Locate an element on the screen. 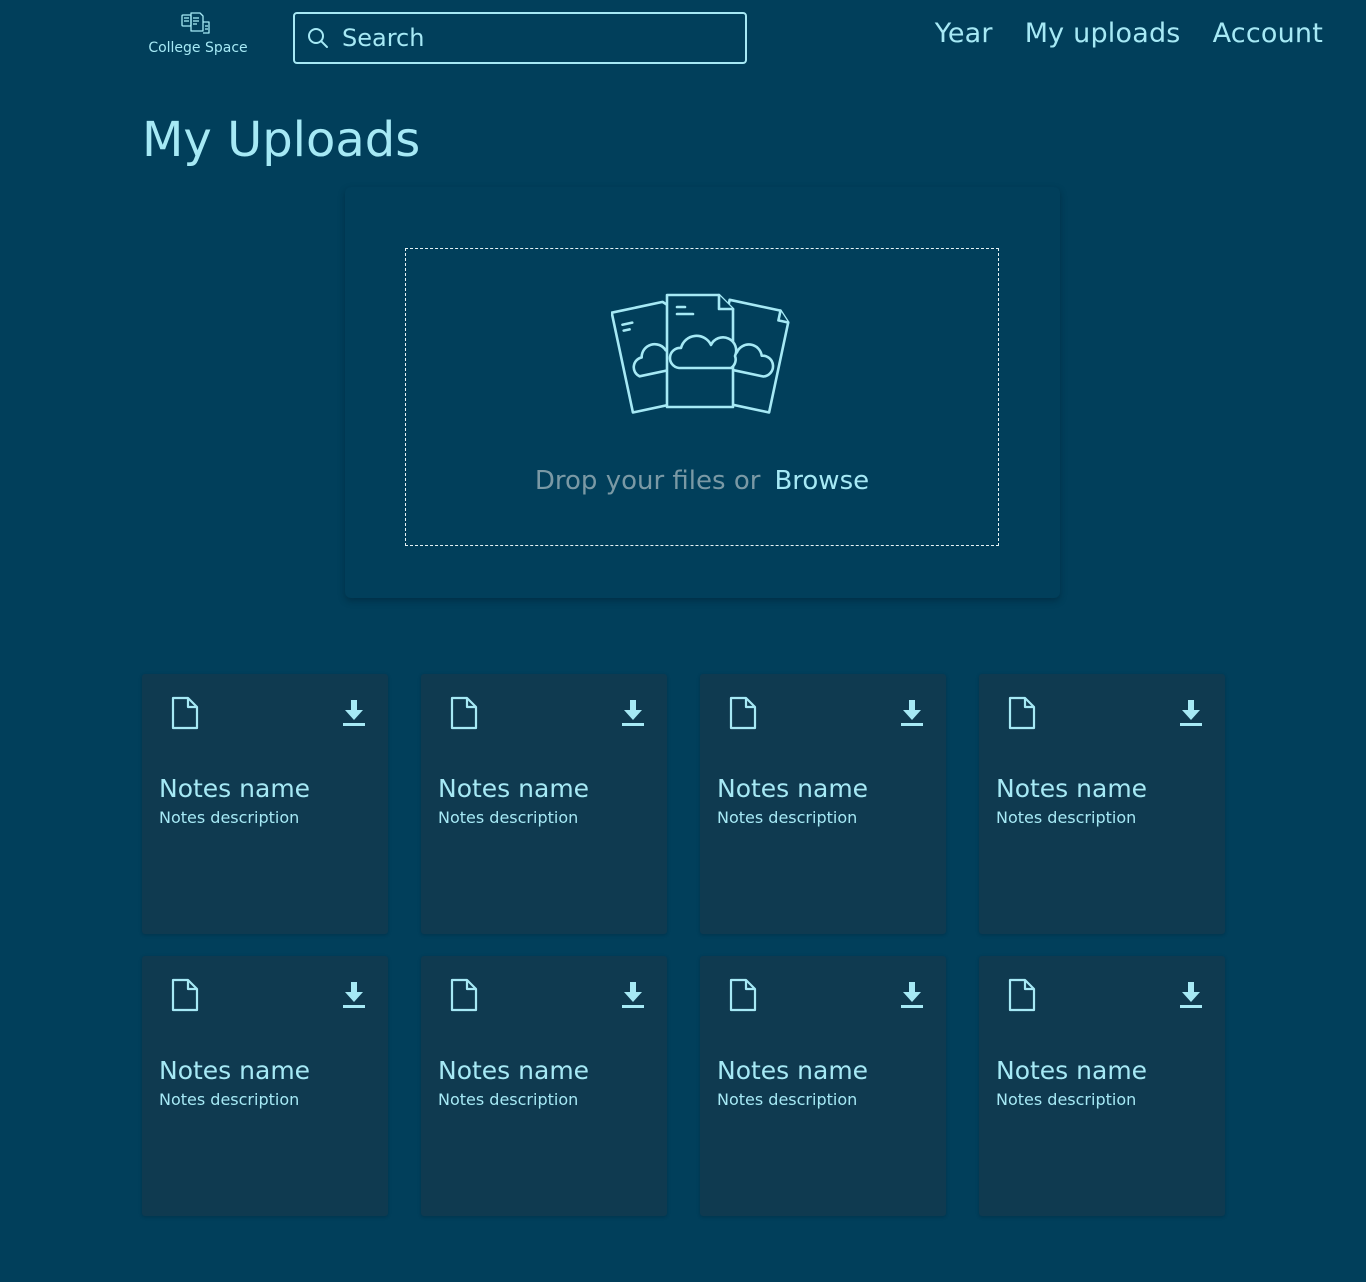 This screenshot has height=1282, width=1366. search-bar is located at coordinates (520, 38).